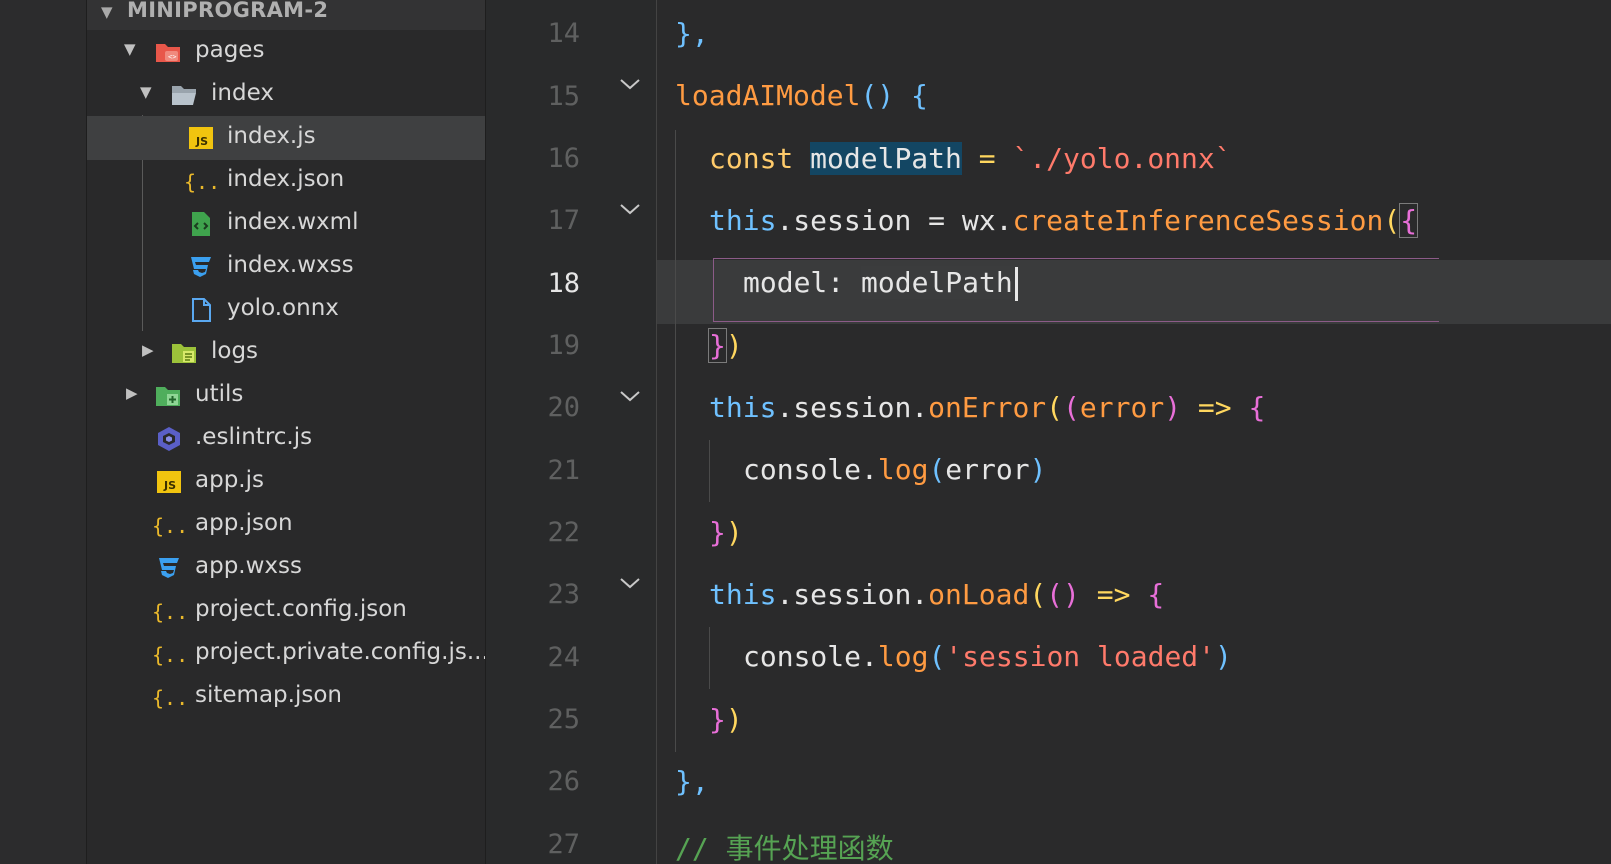  Describe the element at coordinates (286, 353) in the screenshot. I see `tree-item-logs: ▶ logs` at that location.